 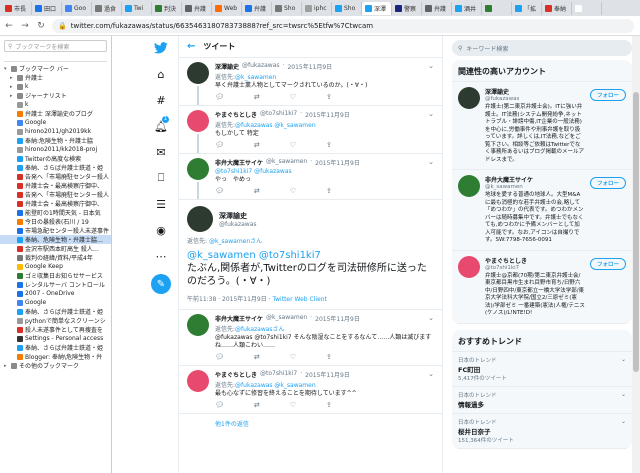 What do you see at coordinates (161, 48) in the screenshot?
I see `twitter-bird-icon` at bounding box center [161, 48].